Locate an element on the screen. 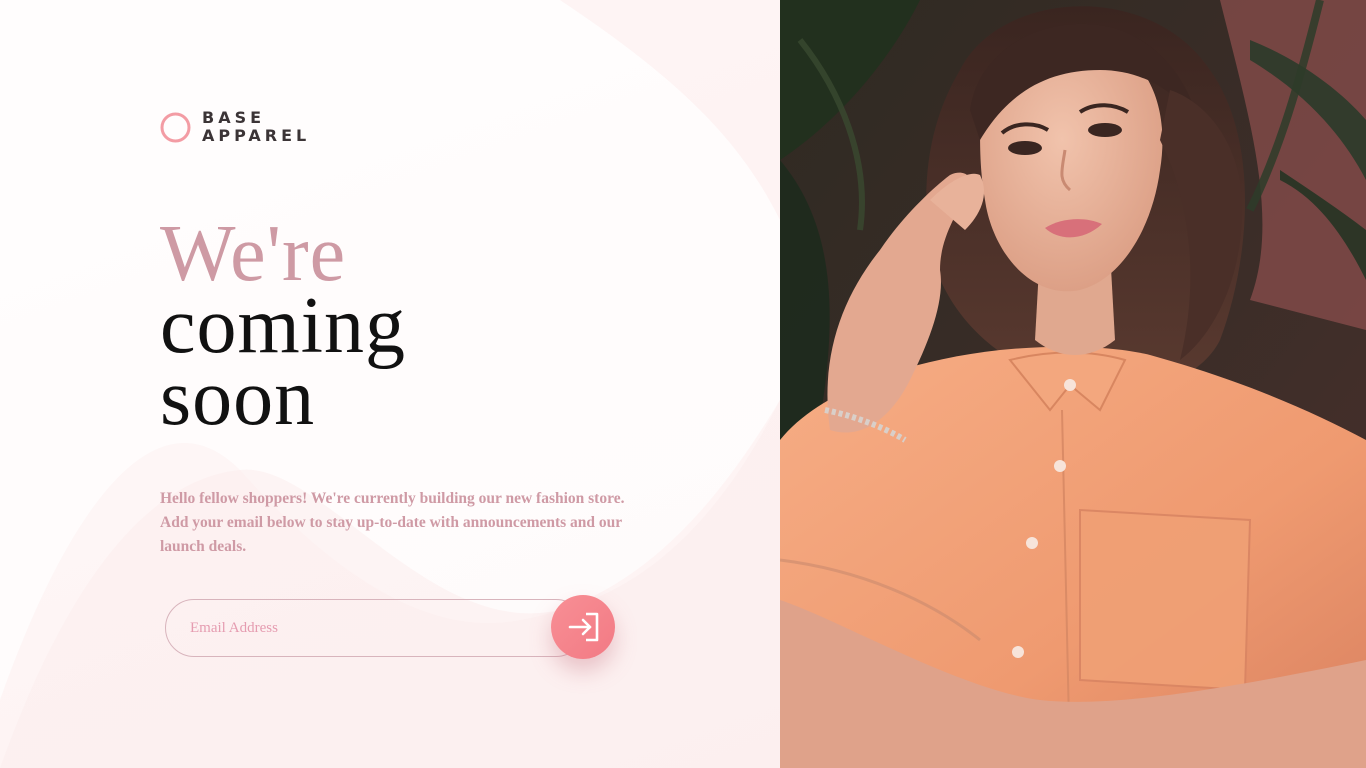  ring-logo-icon is located at coordinates (175, 127).